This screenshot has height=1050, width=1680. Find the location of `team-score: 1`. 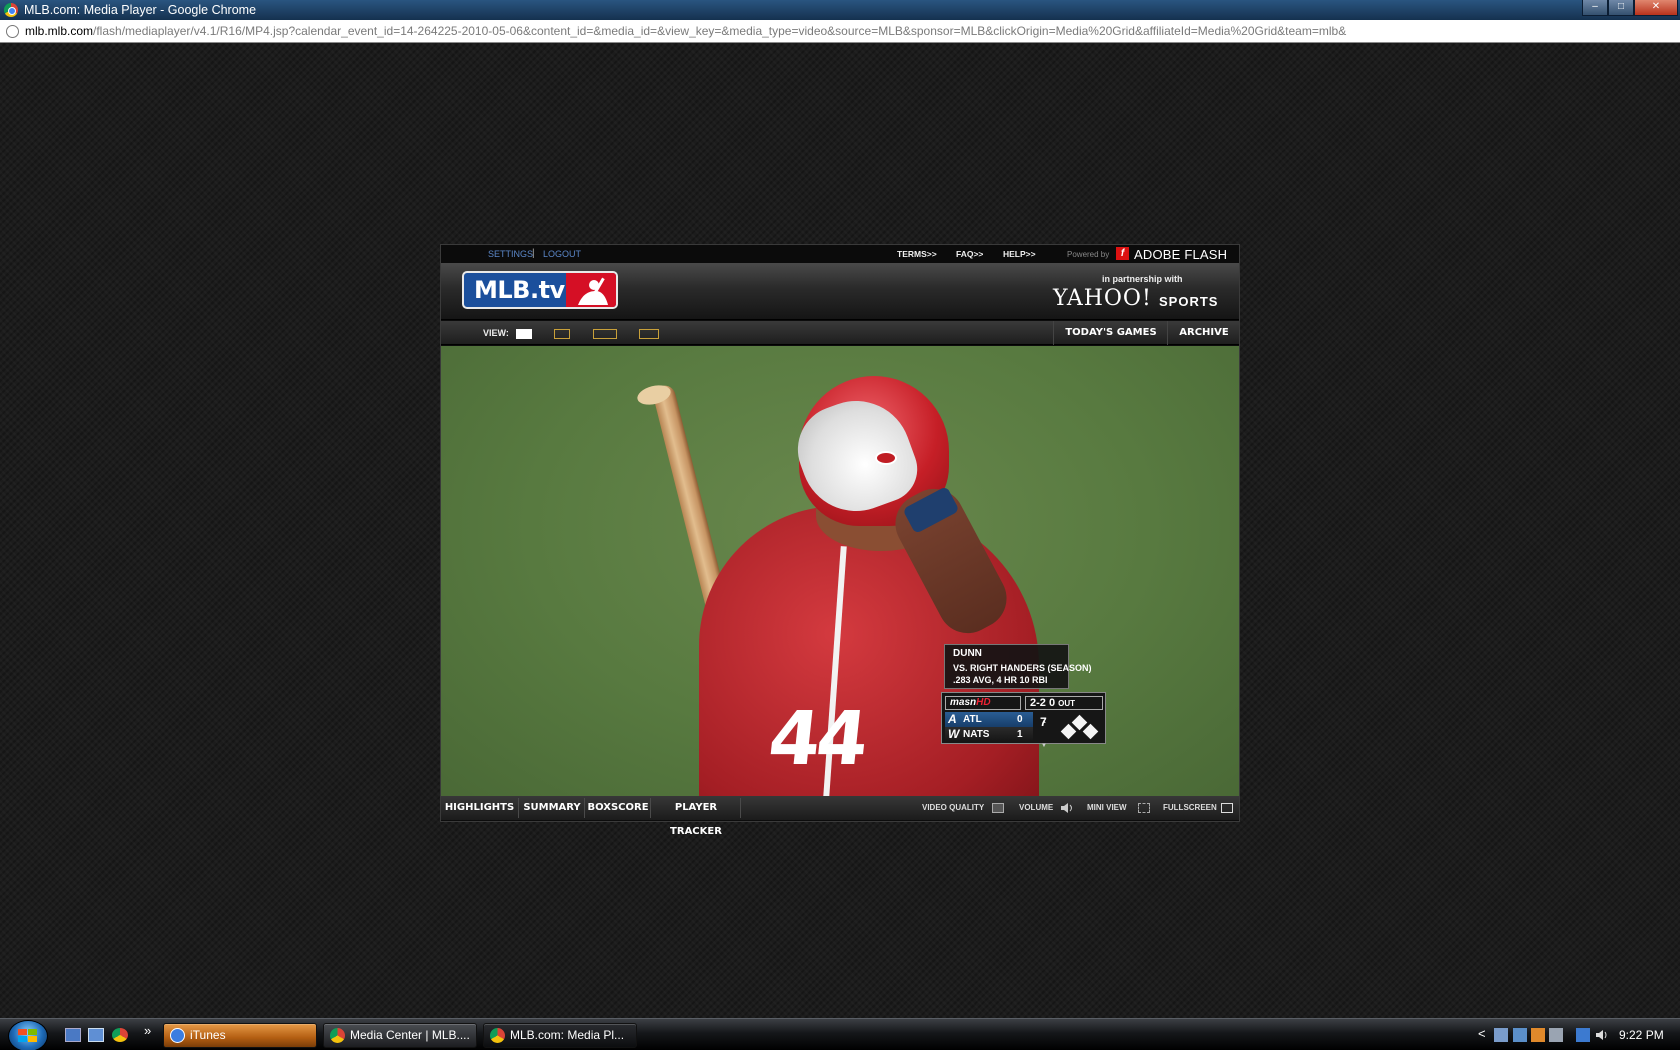

team-score: 1 is located at coordinates (1020, 734).